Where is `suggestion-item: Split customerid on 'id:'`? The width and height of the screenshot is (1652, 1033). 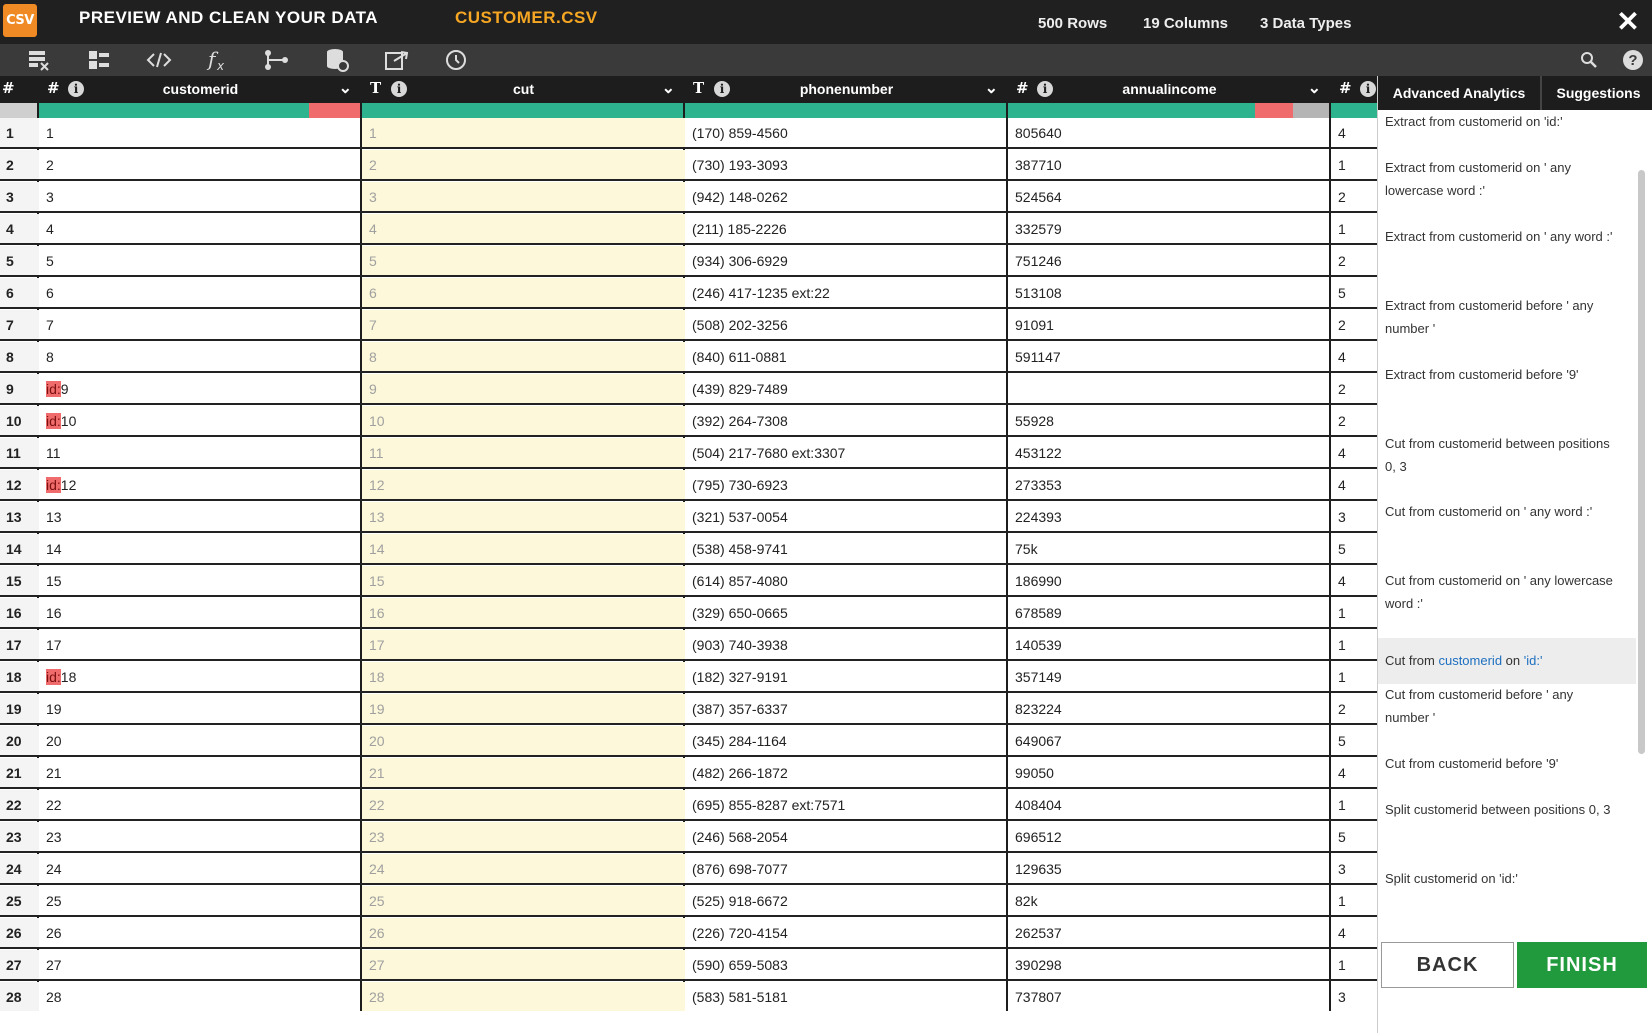 suggestion-item: Split customerid on 'id:' is located at coordinates (1507, 878).